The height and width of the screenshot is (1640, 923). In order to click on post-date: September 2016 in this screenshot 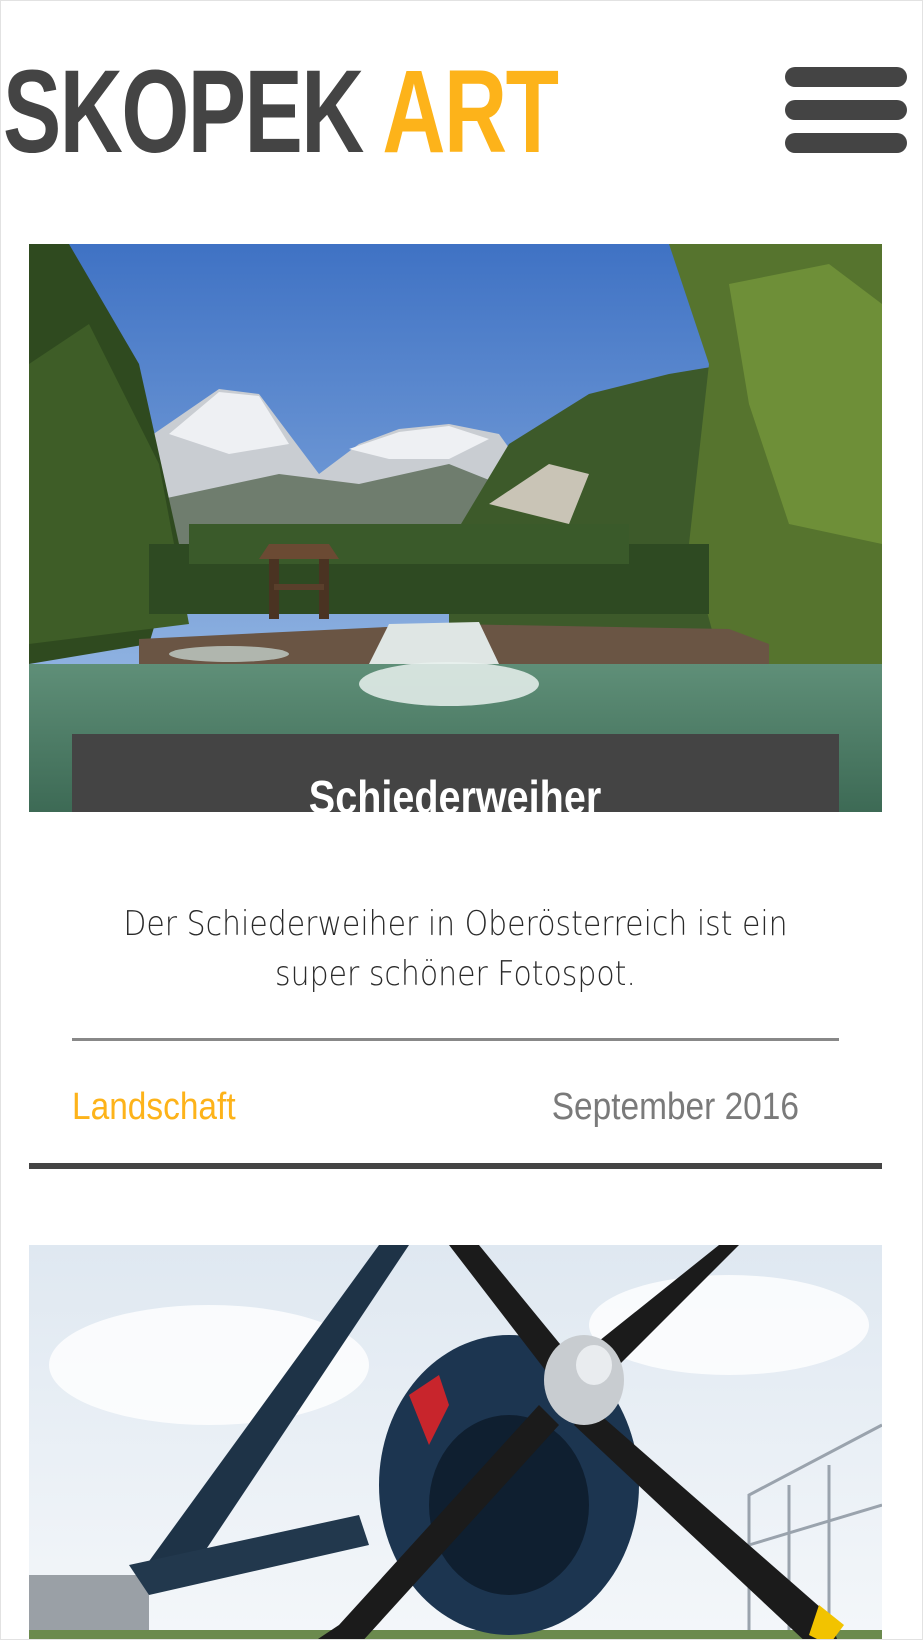, I will do `click(675, 1107)`.